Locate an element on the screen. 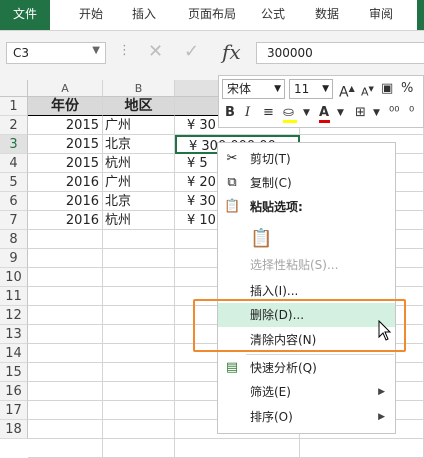  row-header: 13 is located at coordinates (14, 334).